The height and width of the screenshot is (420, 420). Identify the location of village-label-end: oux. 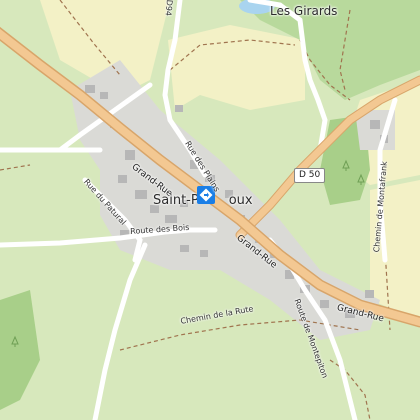
(240, 200).